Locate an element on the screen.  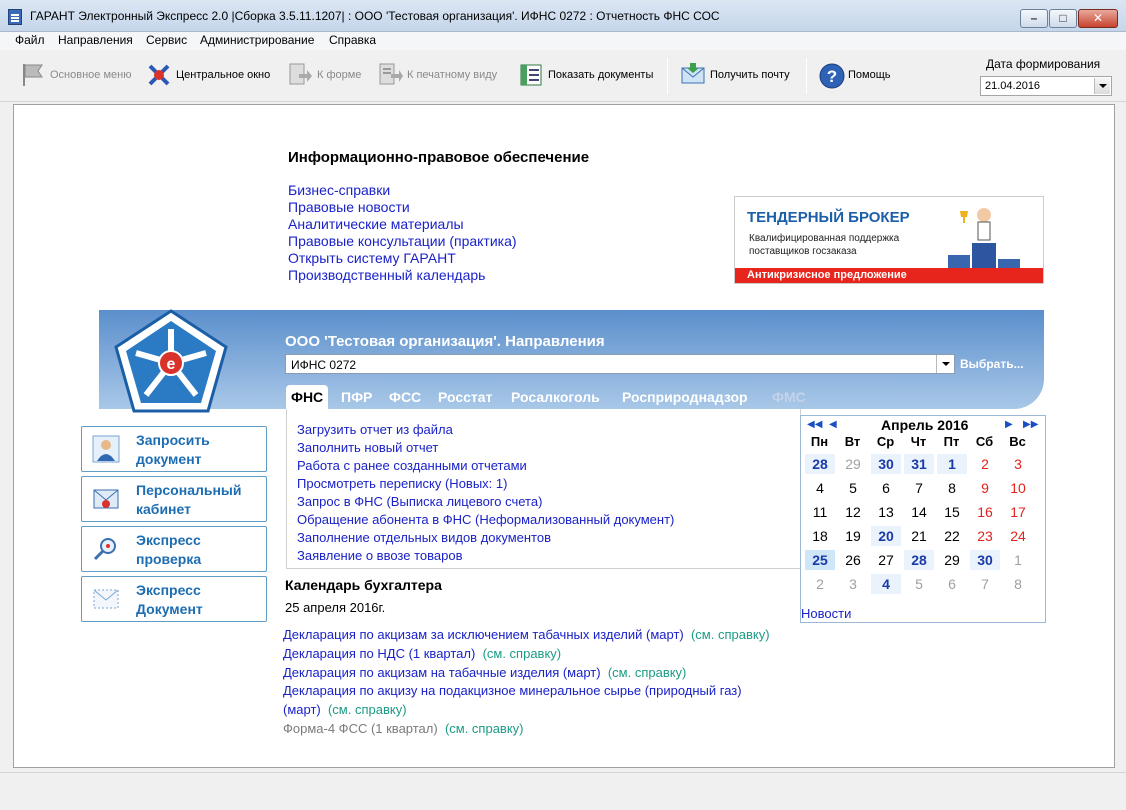
link-open-garant: Открыть систему ГАРАНТ is located at coordinates (402, 258).